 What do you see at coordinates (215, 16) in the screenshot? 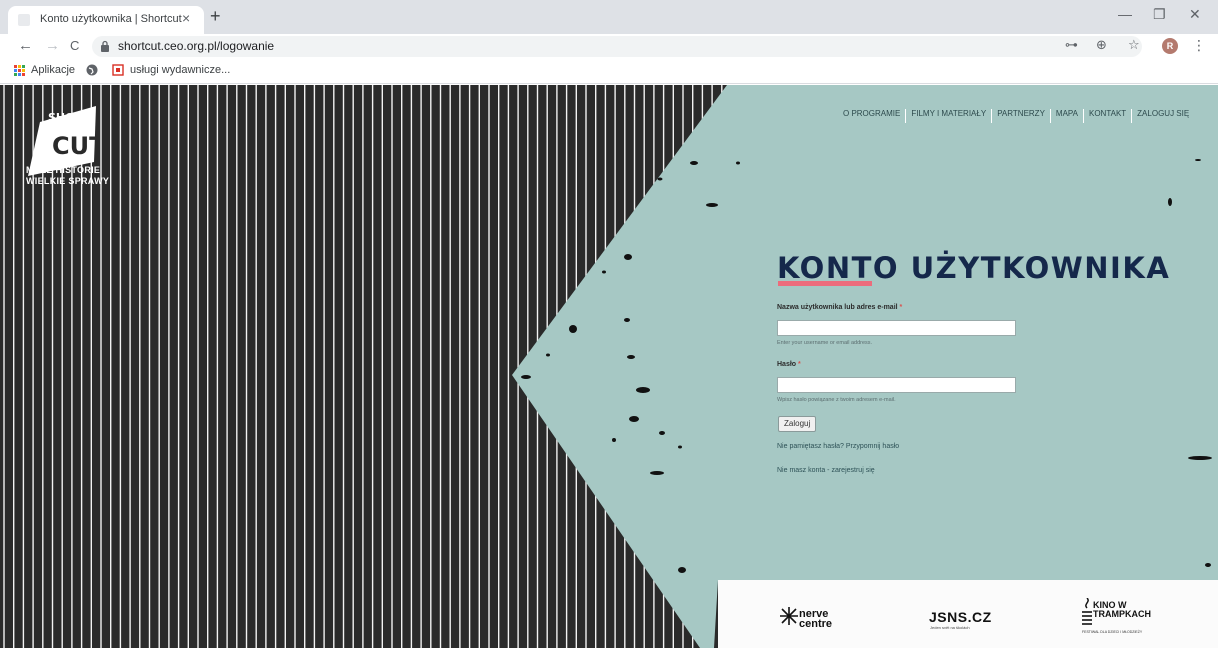
I see `new-tab-button: +` at bounding box center [215, 16].